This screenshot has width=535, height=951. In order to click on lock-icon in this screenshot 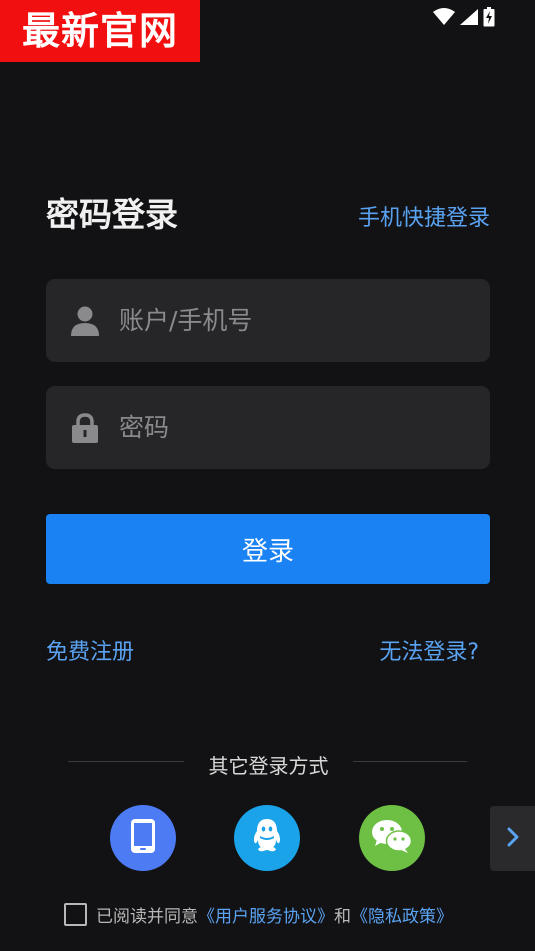, I will do `click(85, 427)`.